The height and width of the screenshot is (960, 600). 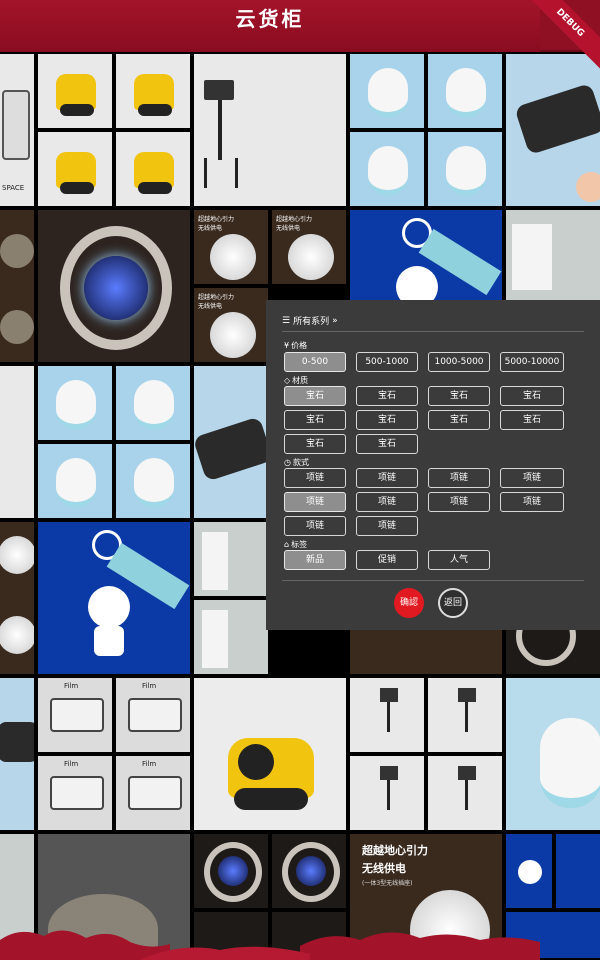 What do you see at coordinates (18, 286) in the screenshot?
I see `product-tile-planet-lamp` at bounding box center [18, 286].